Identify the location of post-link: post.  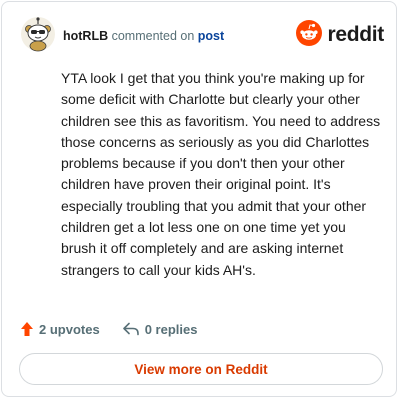
(211, 36).